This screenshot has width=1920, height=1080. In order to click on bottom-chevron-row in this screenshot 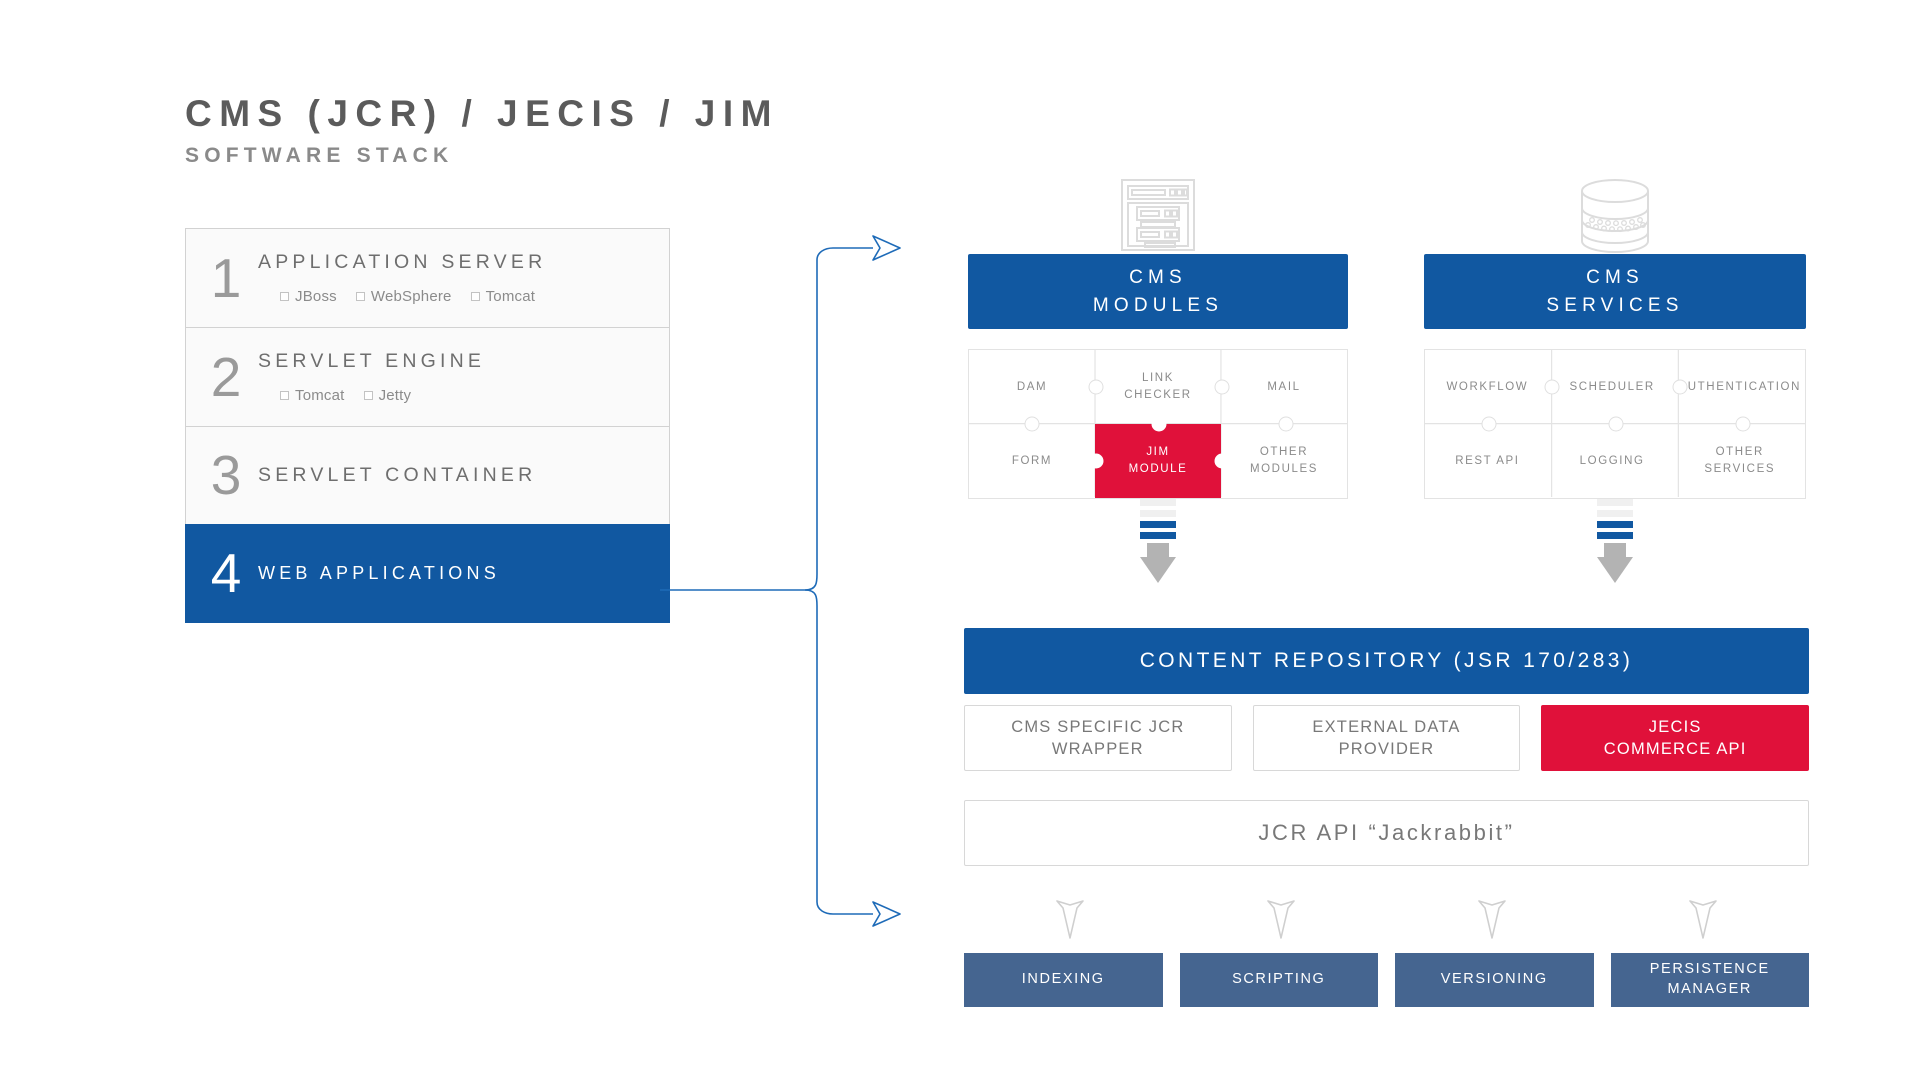, I will do `click(1386, 919)`.